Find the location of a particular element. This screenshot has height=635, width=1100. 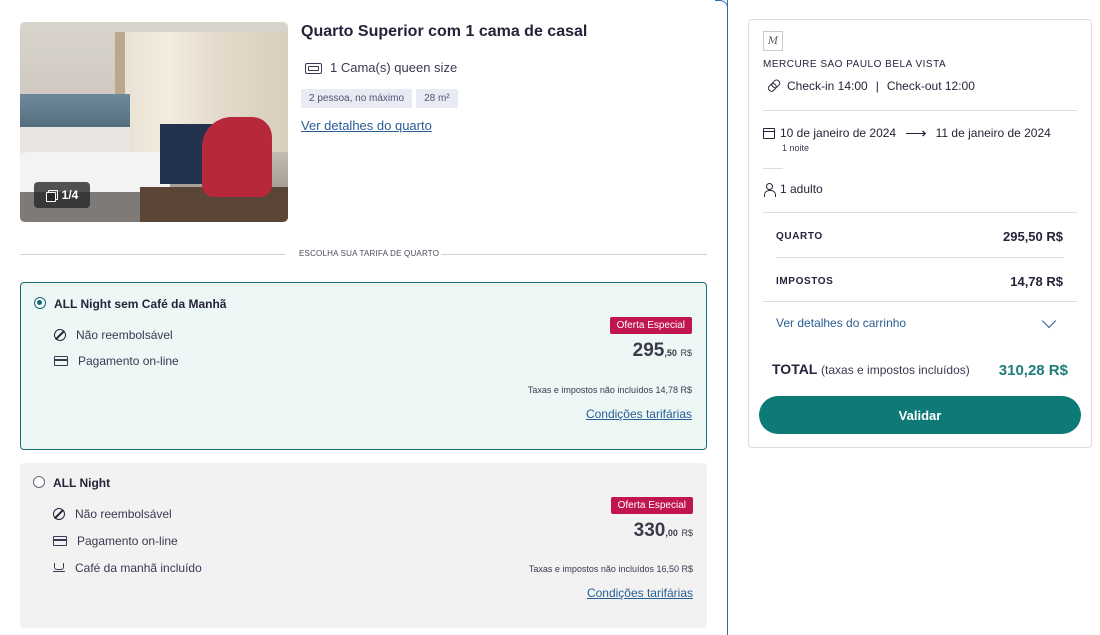

rate-2-offer-badge: Oferta Especial is located at coordinates (651, 505).